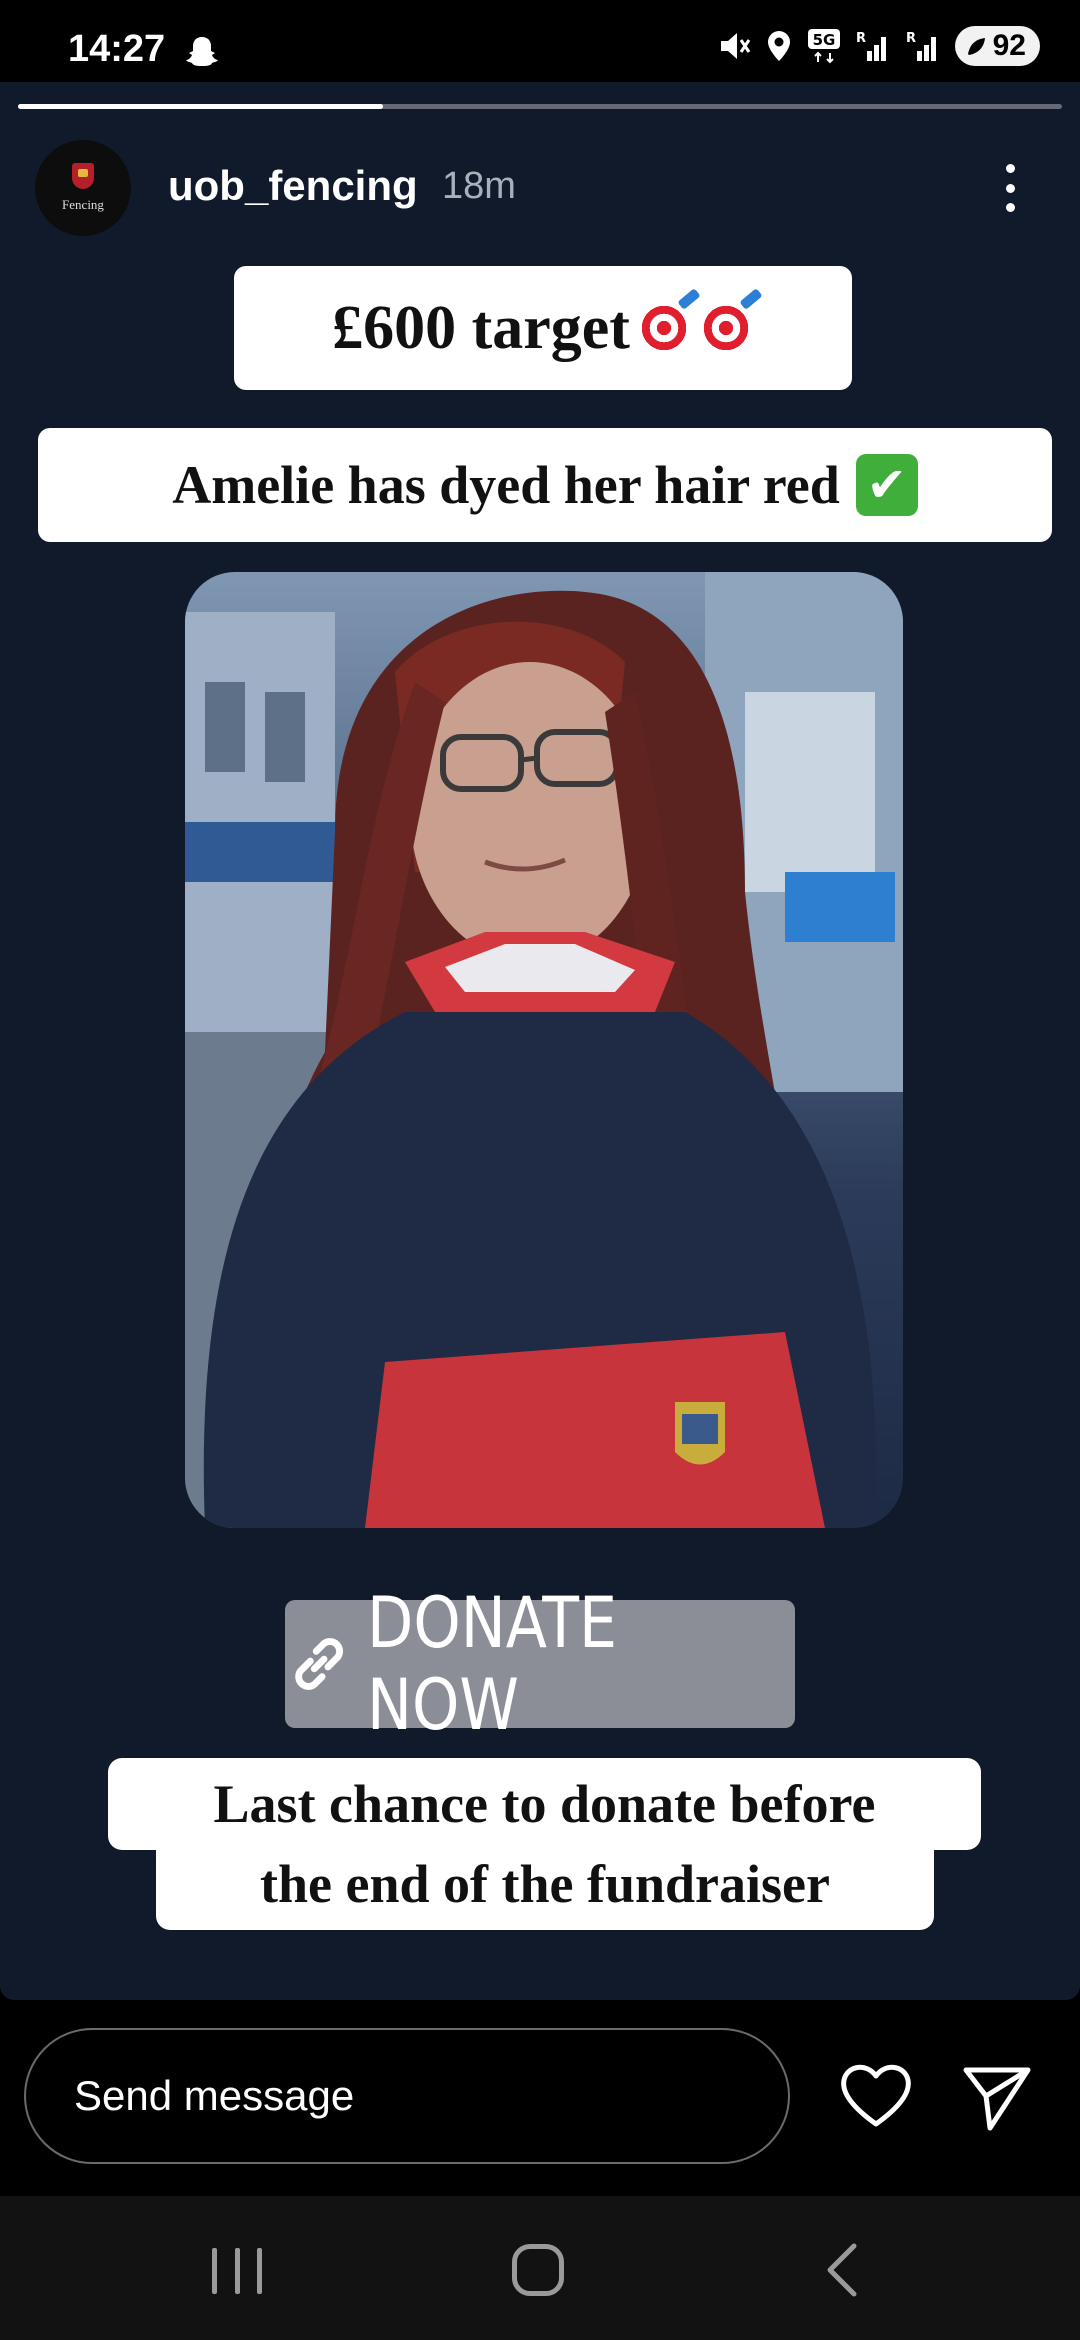  Describe the element at coordinates (778, 46) in the screenshot. I see `location-icon` at that location.